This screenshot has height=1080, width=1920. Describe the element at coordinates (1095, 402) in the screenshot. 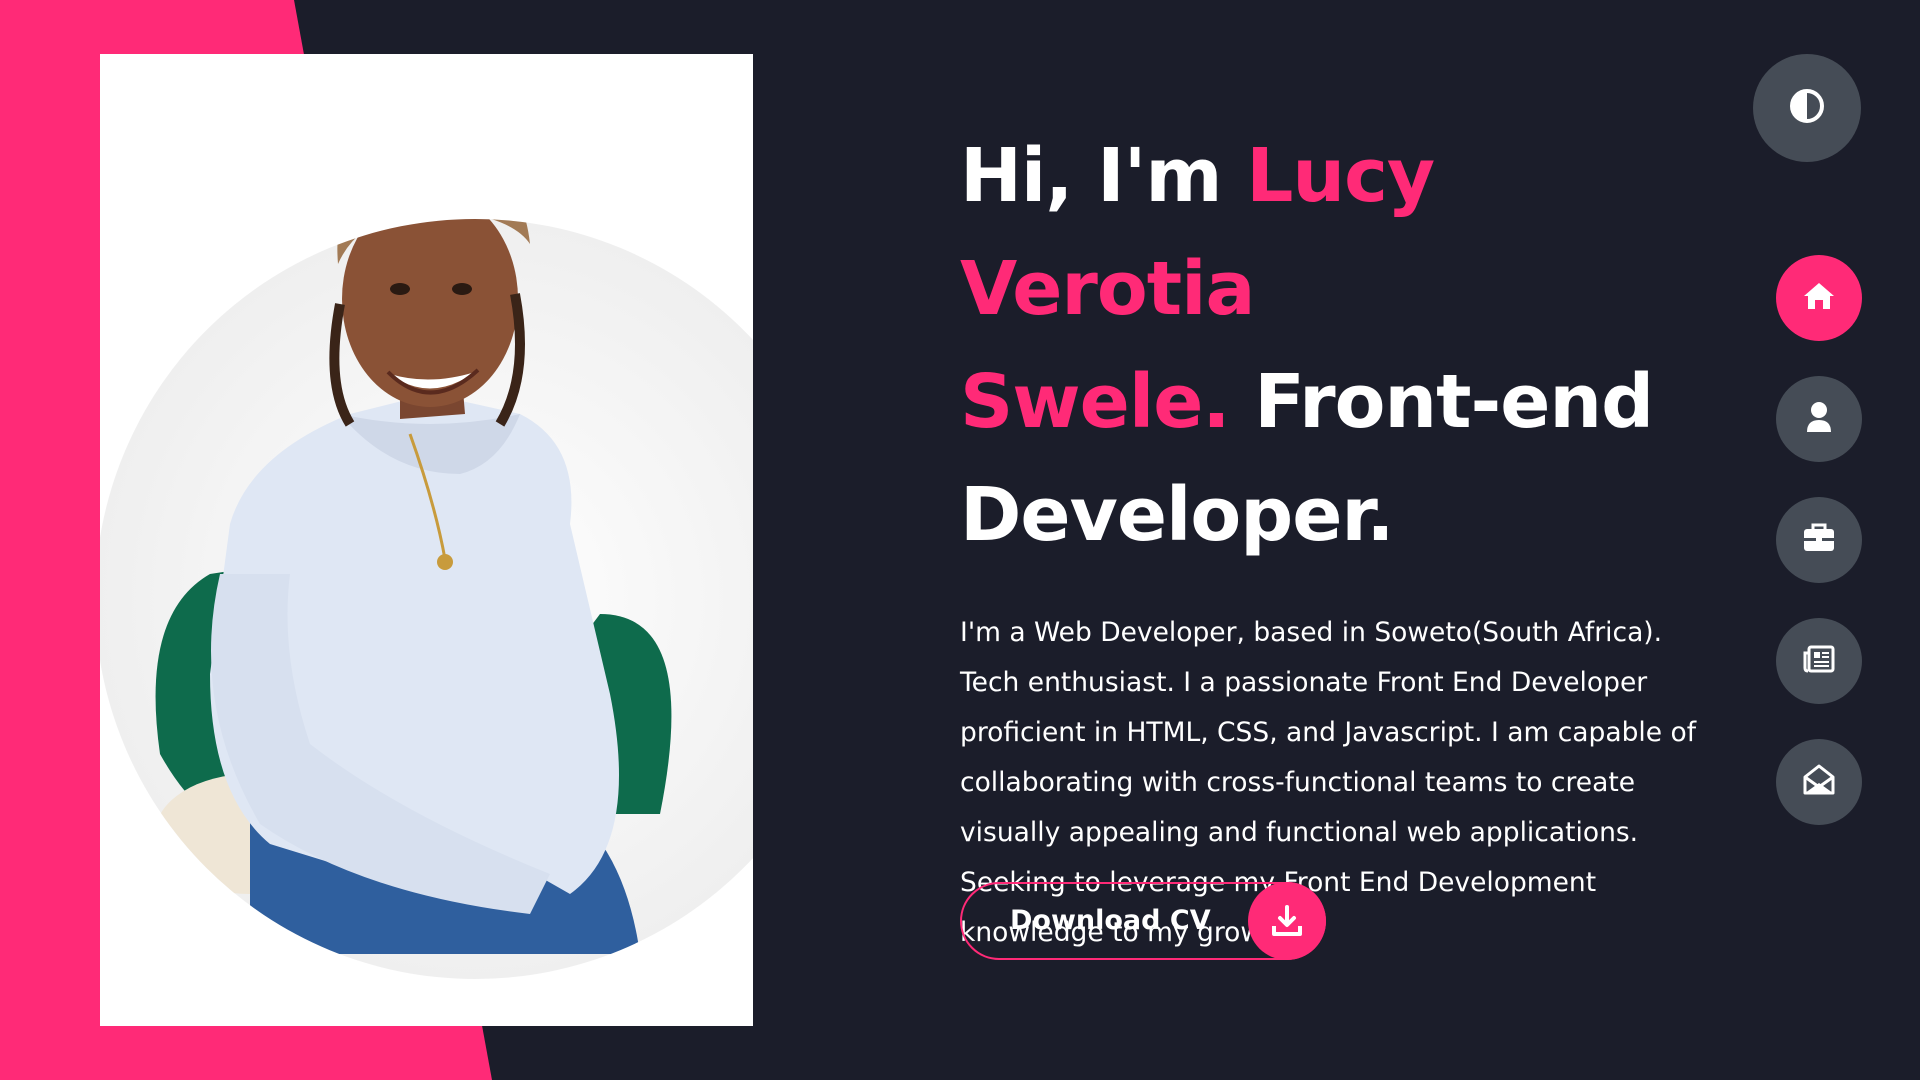

I see `name-last-part: Swele.` at that location.